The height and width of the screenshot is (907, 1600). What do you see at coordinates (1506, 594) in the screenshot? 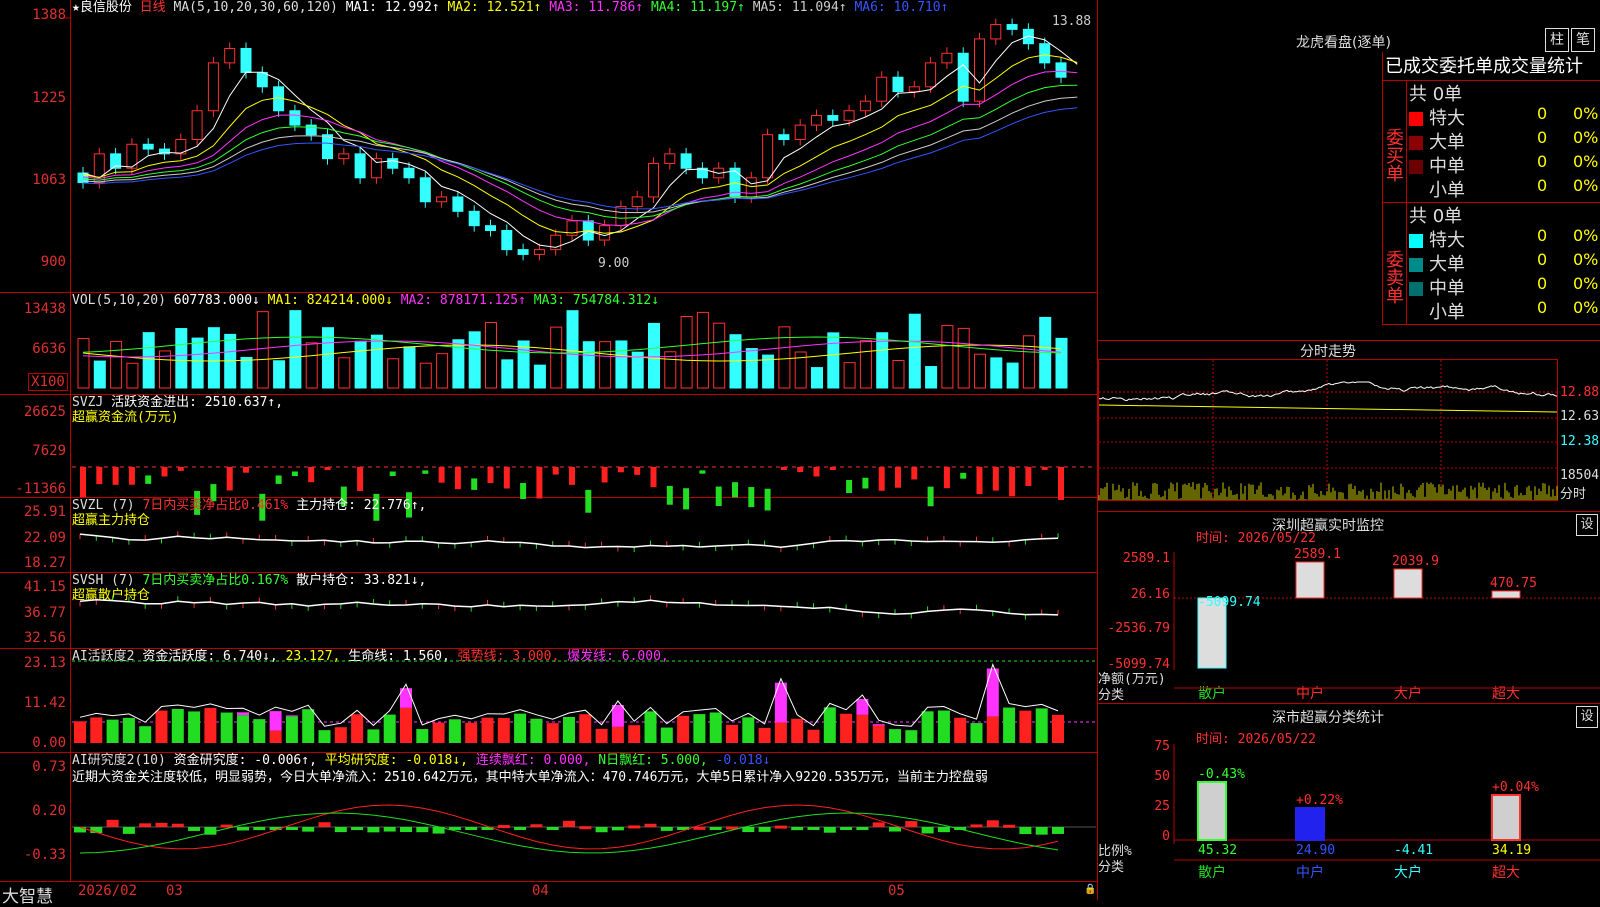
I see `monitor-bar` at bounding box center [1506, 594].